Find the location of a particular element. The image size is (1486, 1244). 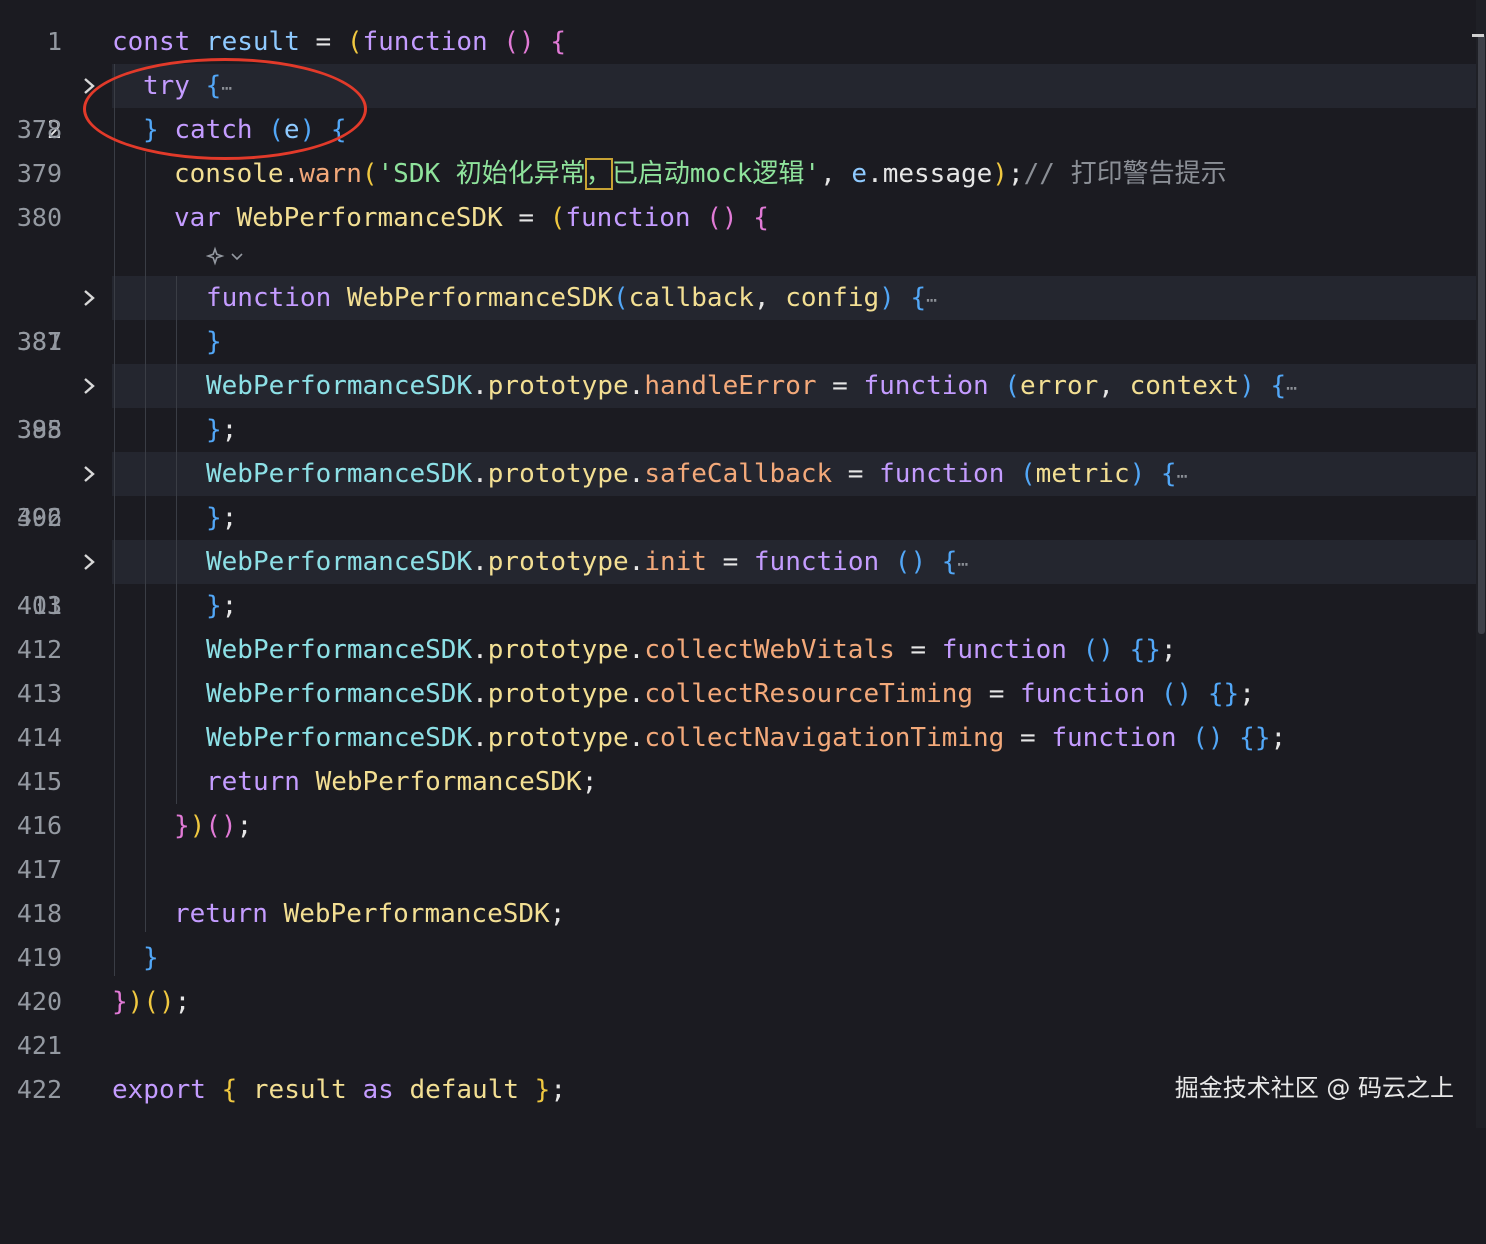

gutter: 421 is located at coordinates (56, 1046).